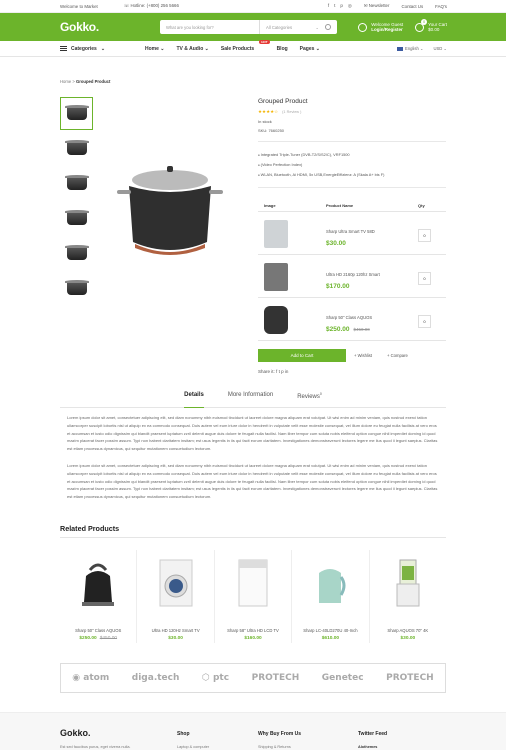 Image resolution: width=506 pixels, height=750 pixels. I want to click on table-header: Image Product Name Qty, so click(352, 206).